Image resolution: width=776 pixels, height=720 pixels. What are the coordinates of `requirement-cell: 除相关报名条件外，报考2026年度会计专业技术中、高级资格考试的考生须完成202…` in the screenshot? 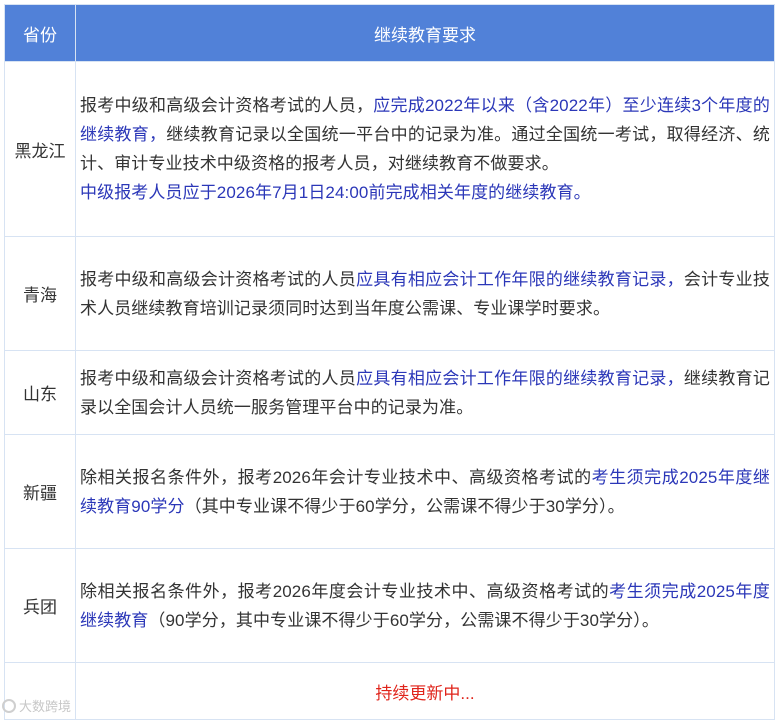 It's located at (425, 605).